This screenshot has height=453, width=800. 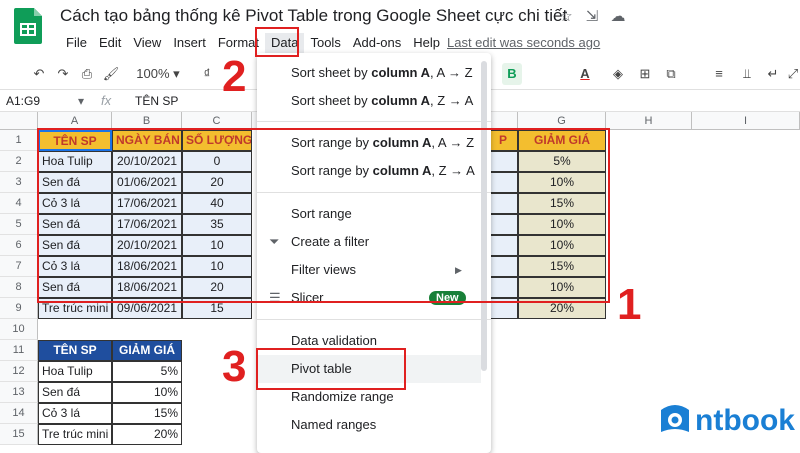 I want to click on row-header: 13, so click(x=19, y=392).